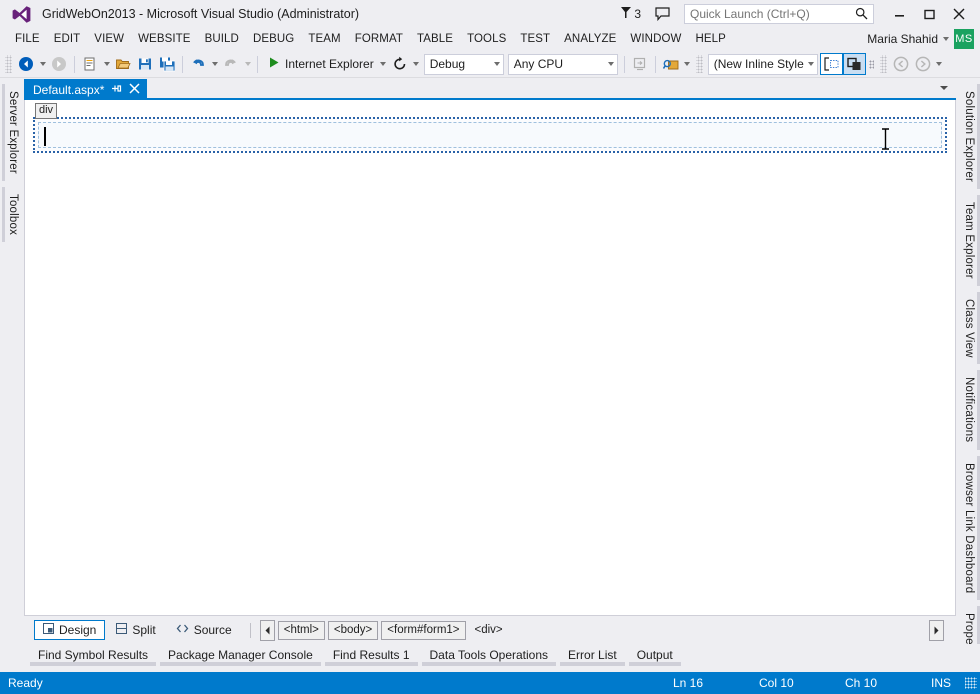  Describe the element at coordinates (630, 14) in the screenshot. I see `notifications-button: 3` at that location.